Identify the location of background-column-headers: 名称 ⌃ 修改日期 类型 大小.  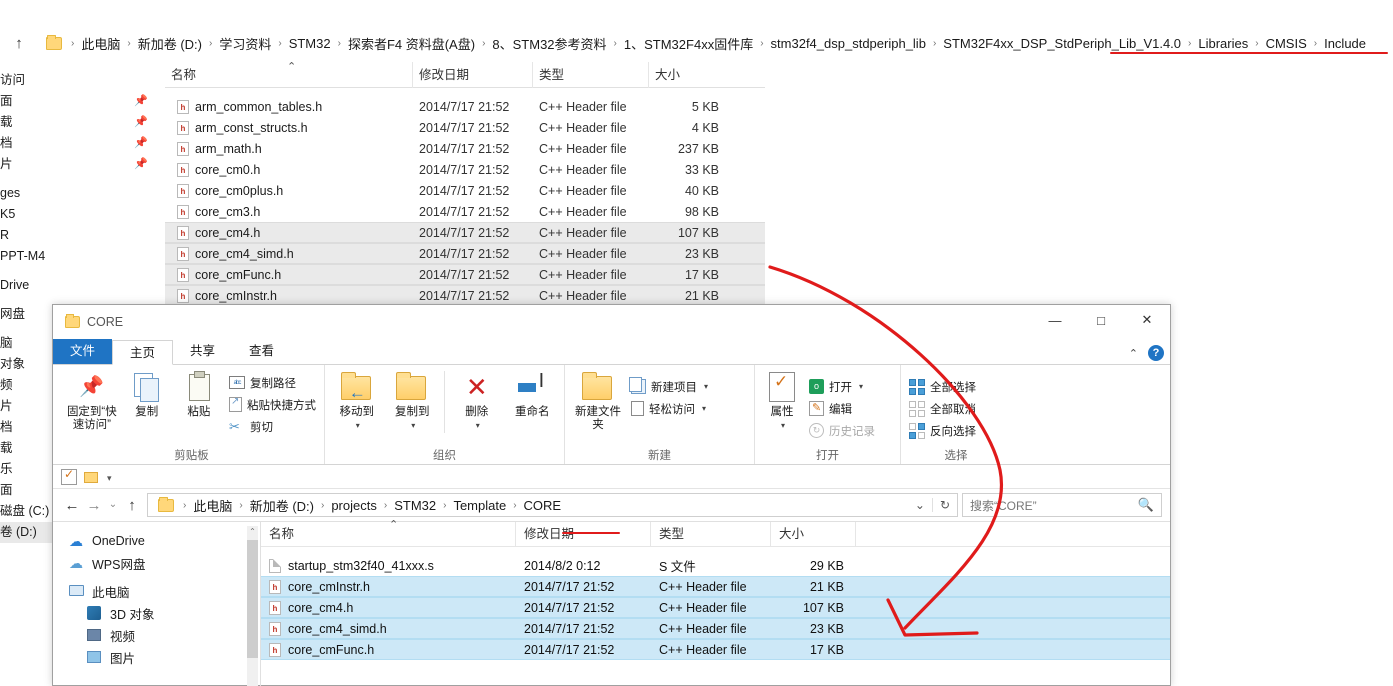
(465, 74).